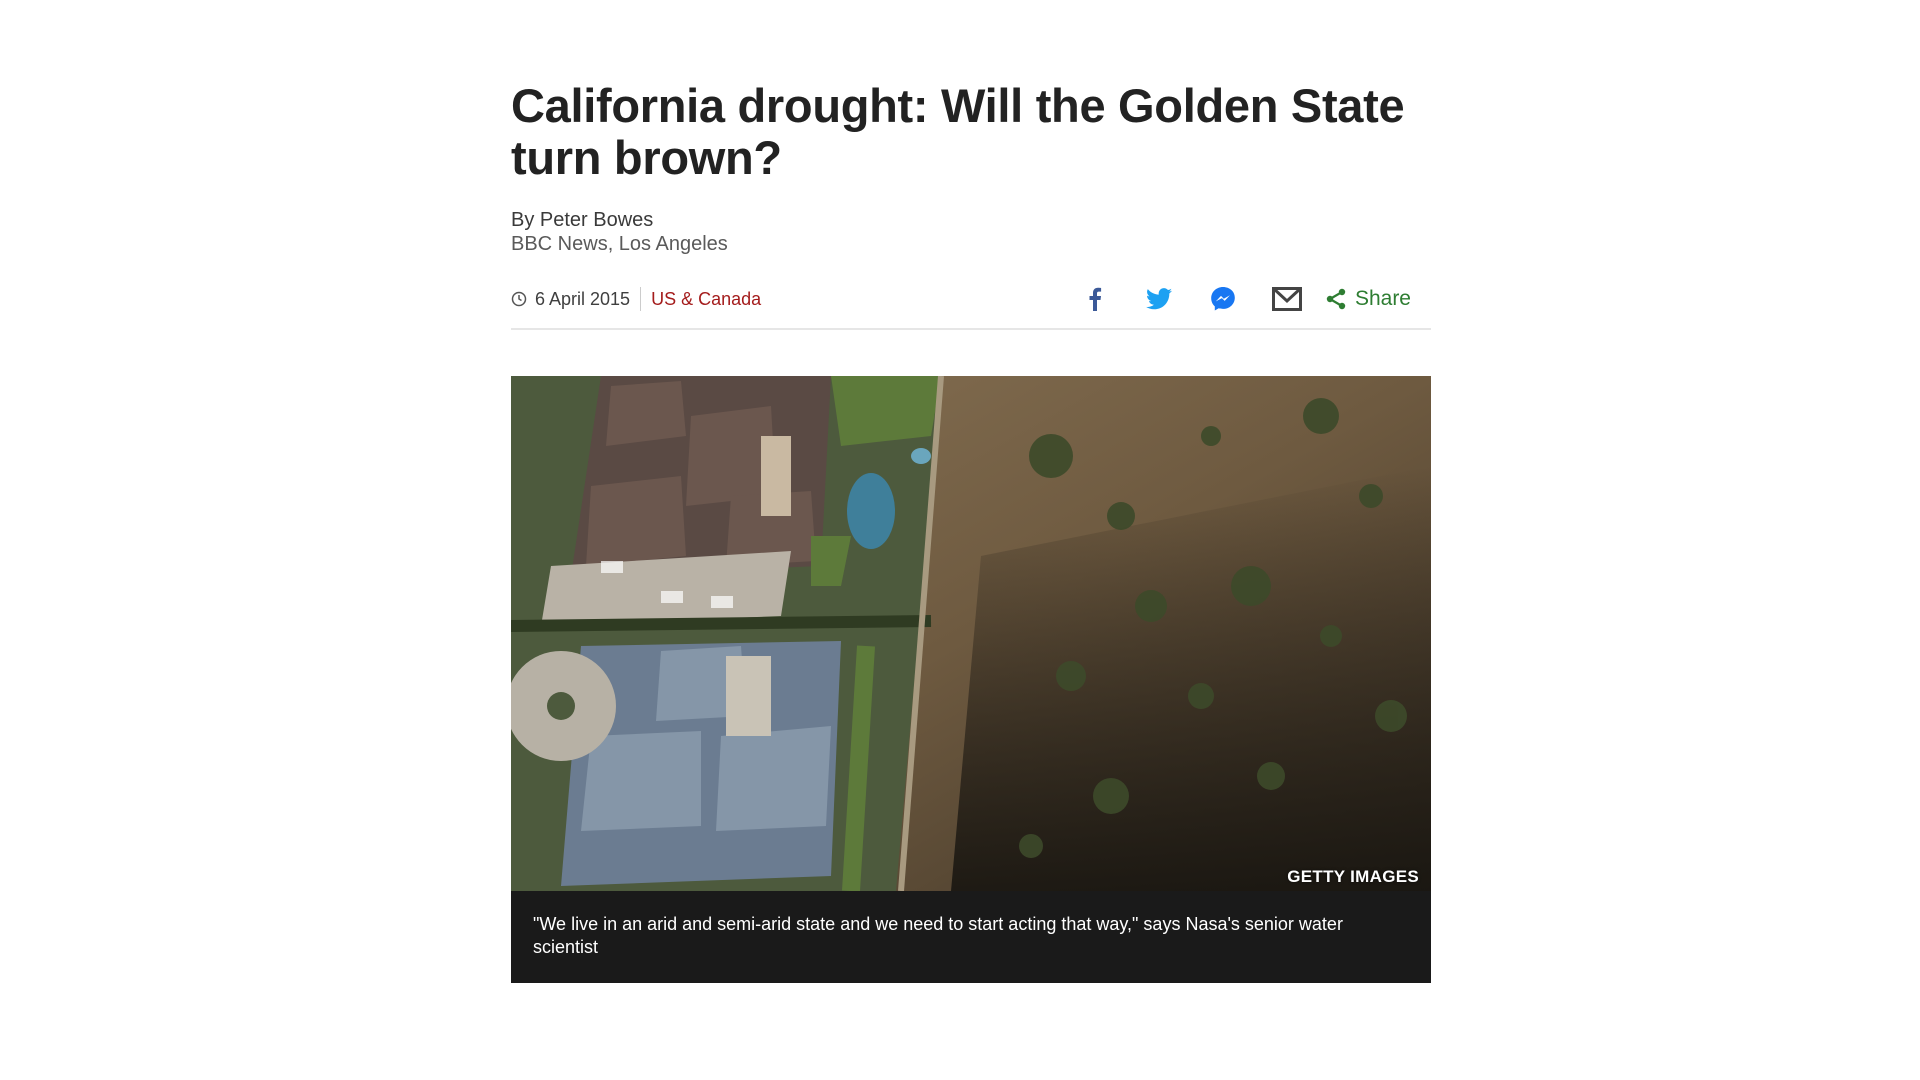  I want to click on messenger-icon, so click(1223, 299).